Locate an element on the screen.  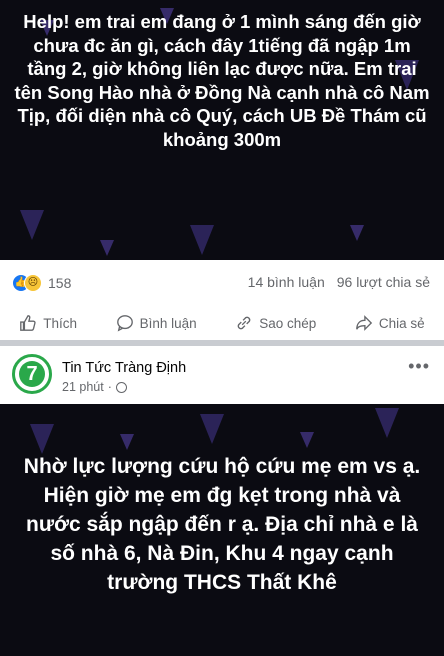
comment-label: Bình luận is located at coordinates (168, 323).